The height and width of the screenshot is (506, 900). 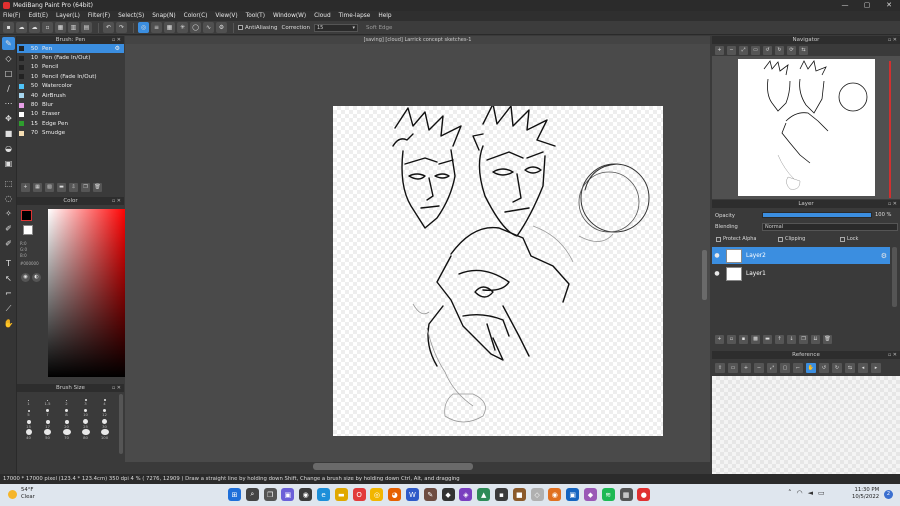 What do you see at coordinates (377, 494) in the screenshot?
I see `chrome-icon: ◎` at bounding box center [377, 494].